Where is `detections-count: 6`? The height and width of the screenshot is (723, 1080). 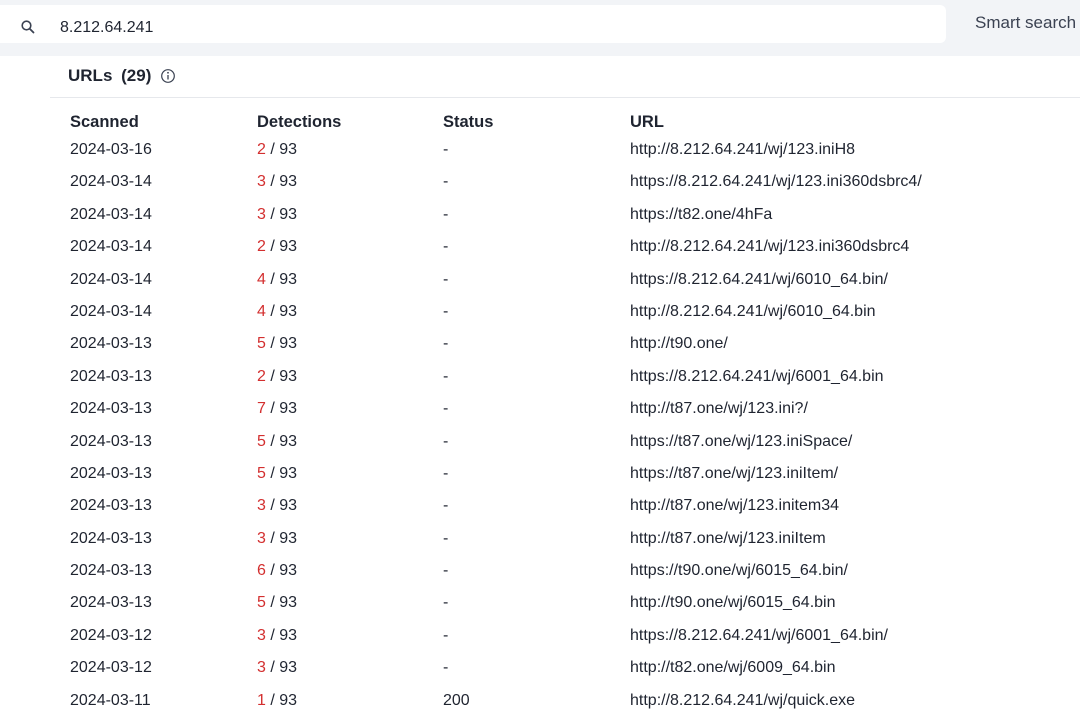
detections-count: 6 is located at coordinates (261, 571).